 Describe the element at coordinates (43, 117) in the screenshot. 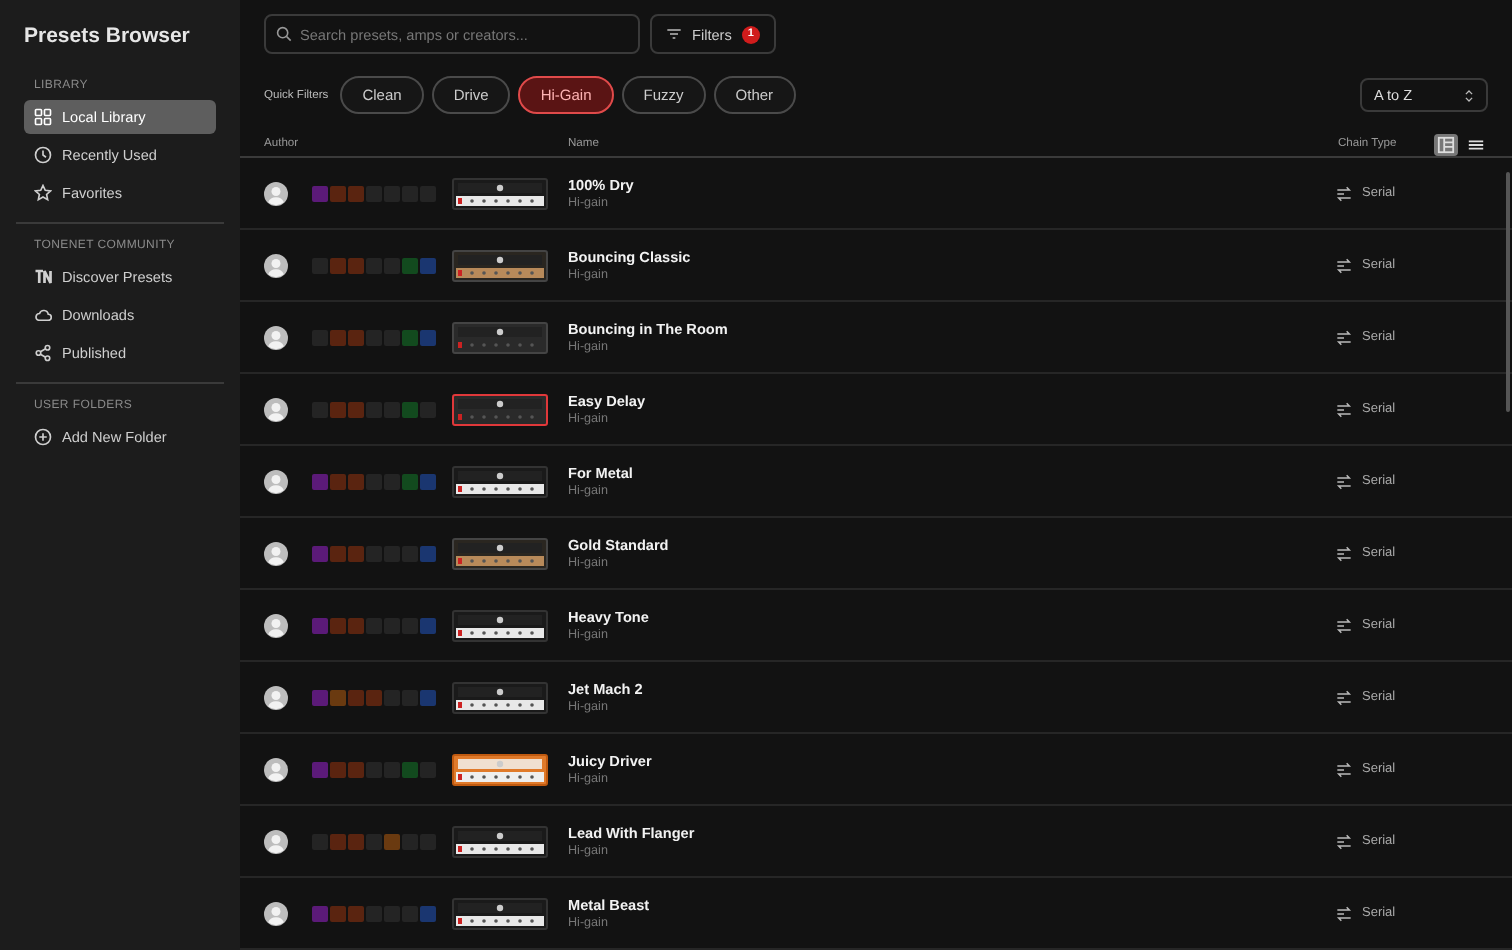

I see `grid-icon` at that location.